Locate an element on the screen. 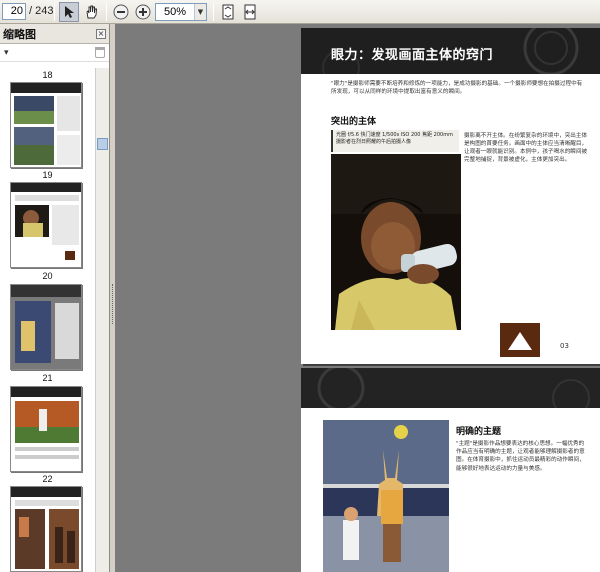 This screenshot has width=600, height=572. zoom-in-button is located at coordinates (143, 12).